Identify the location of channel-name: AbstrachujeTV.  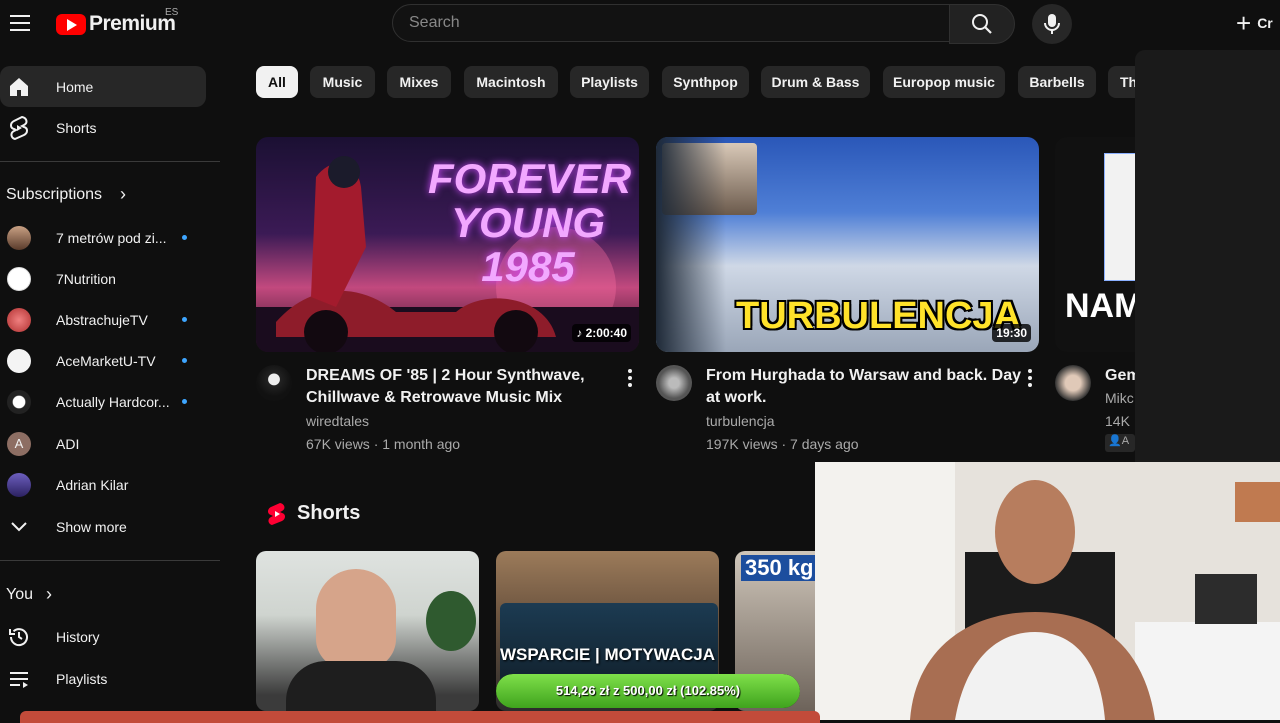
(102, 319).